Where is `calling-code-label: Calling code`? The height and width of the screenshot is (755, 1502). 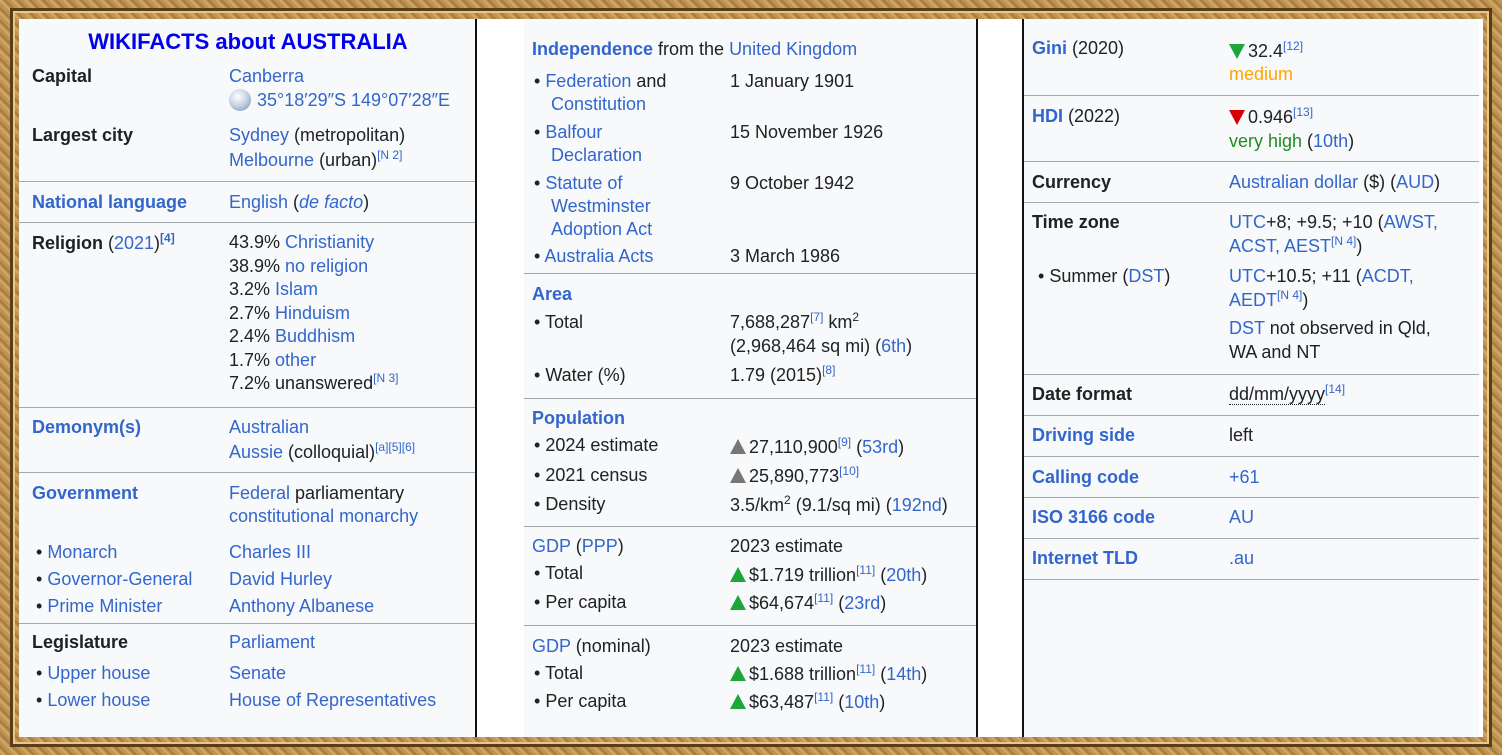
calling-code-label: Calling code is located at coordinates (1085, 477).